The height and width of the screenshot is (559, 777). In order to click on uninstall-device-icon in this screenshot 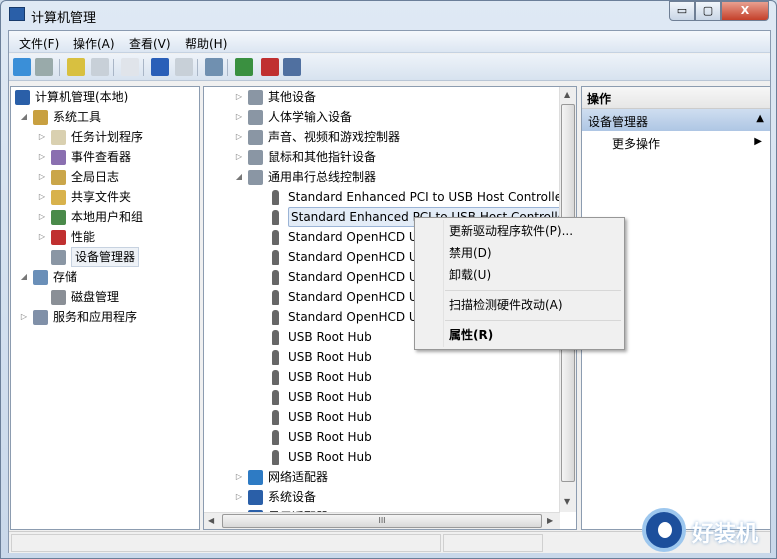, I will do `click(270, 67)`.